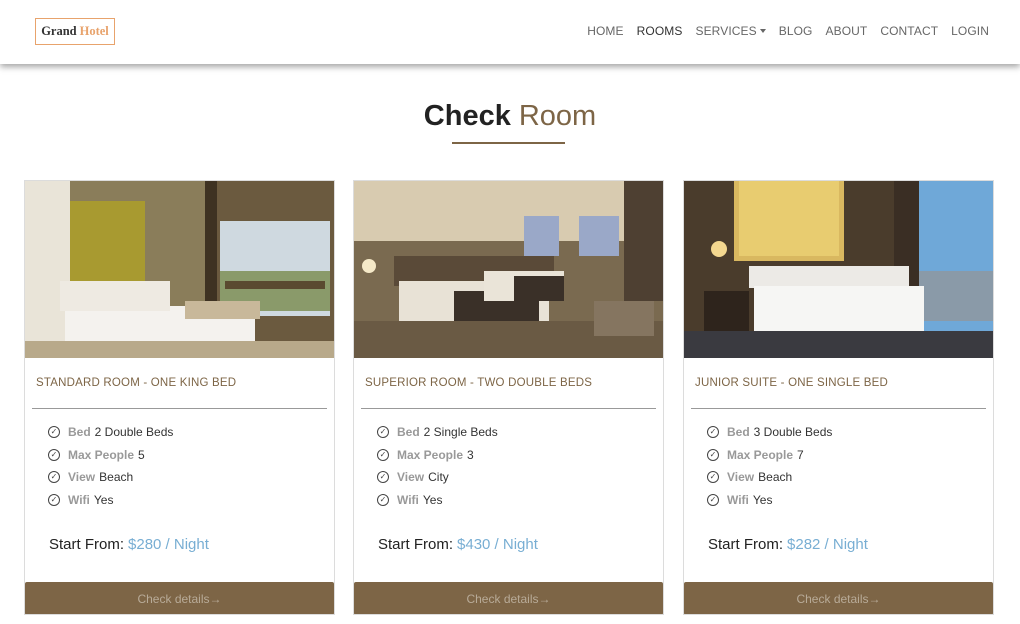 The image size is (1020, 624). What do you see at coordinates (970, 31) in the screenshot?
I see `nav-login: LOGIN` at bounding box center [970, 31].